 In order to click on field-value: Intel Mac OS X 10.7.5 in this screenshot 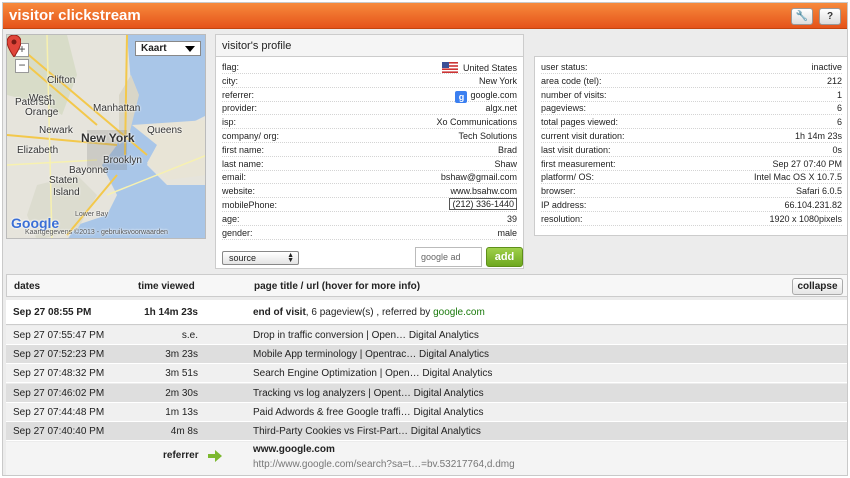, I will do `click(798, 177)`.